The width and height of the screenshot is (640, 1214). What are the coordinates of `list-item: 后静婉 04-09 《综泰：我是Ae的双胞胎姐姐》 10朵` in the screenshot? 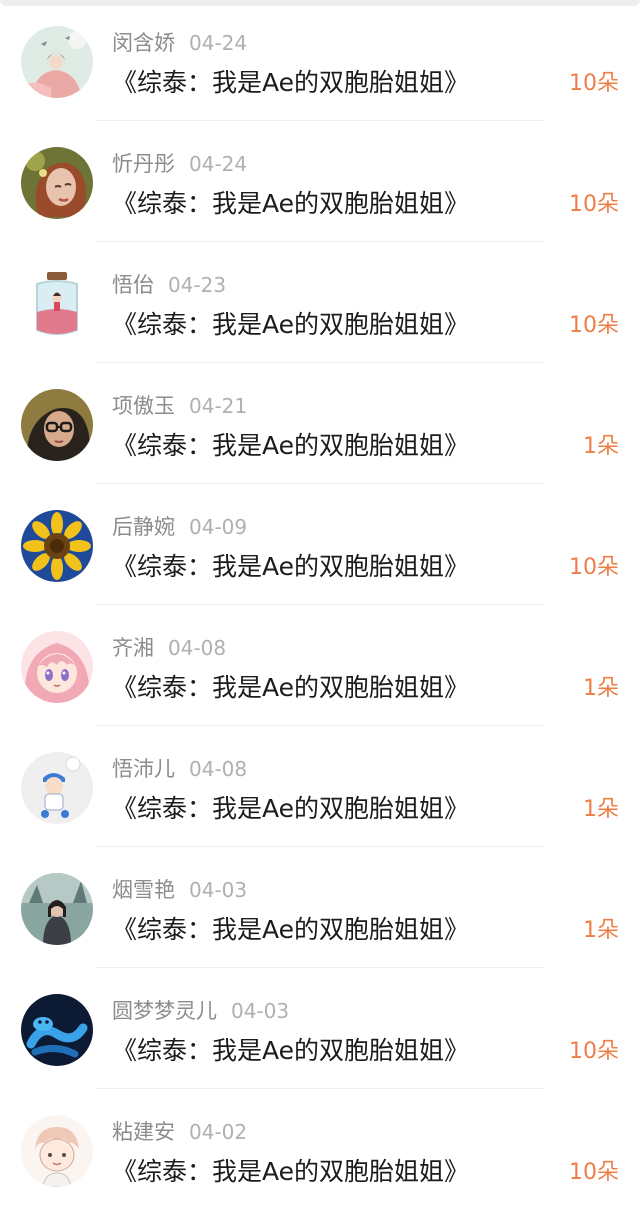 It's located at (320, 544).